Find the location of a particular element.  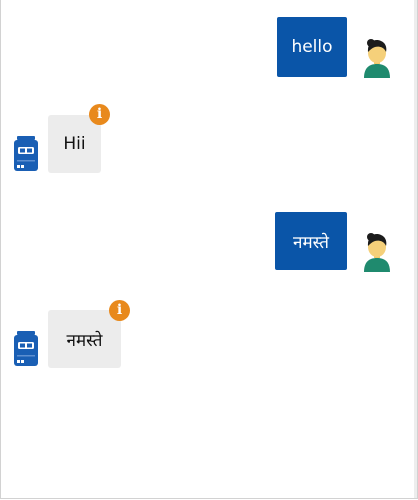

scrollbar is located at coordinates (415, 249).